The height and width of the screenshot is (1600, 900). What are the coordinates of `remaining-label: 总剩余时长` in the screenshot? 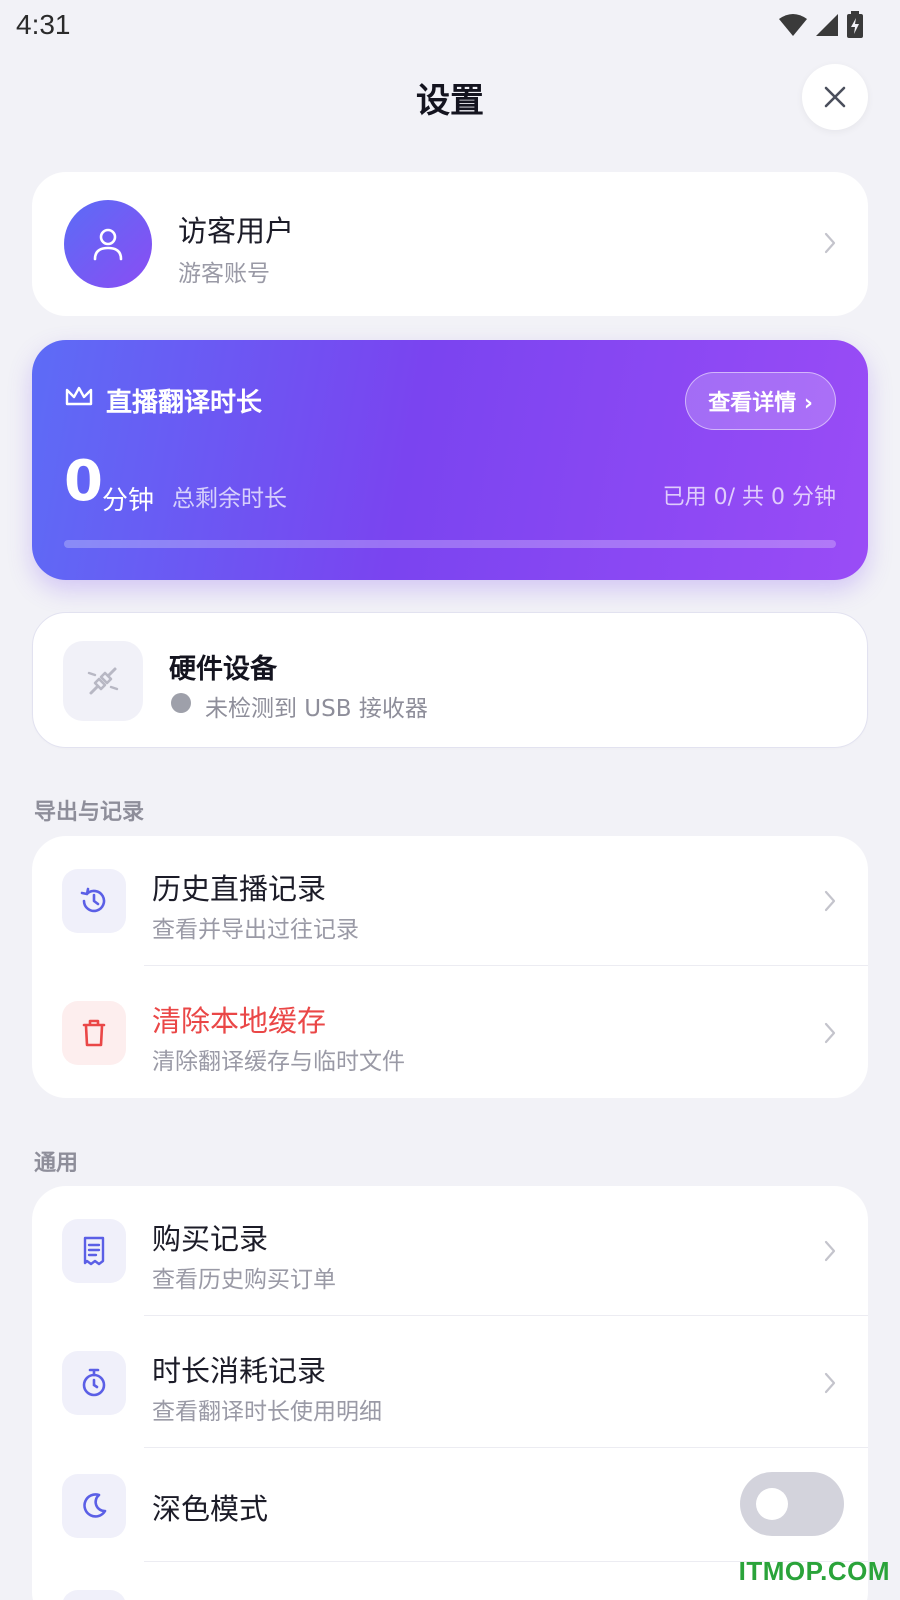 It's located at (229, 499).